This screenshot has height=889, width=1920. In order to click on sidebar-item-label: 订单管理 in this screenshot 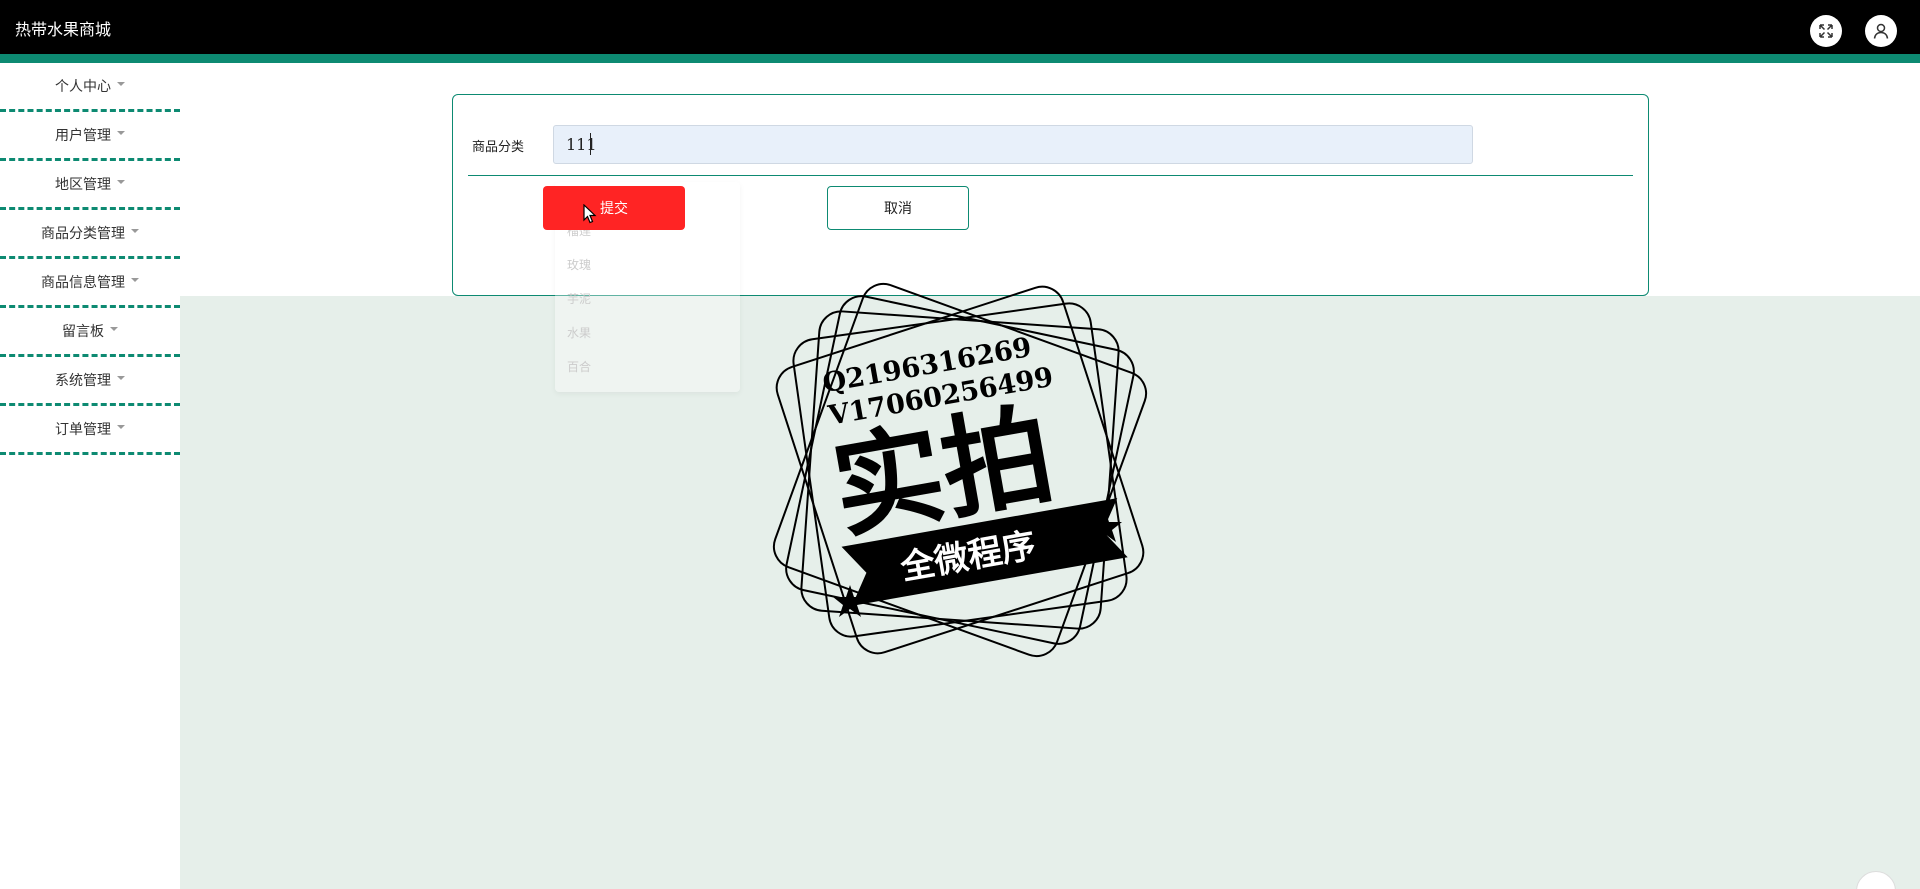, I will do `click(83, 430)`.